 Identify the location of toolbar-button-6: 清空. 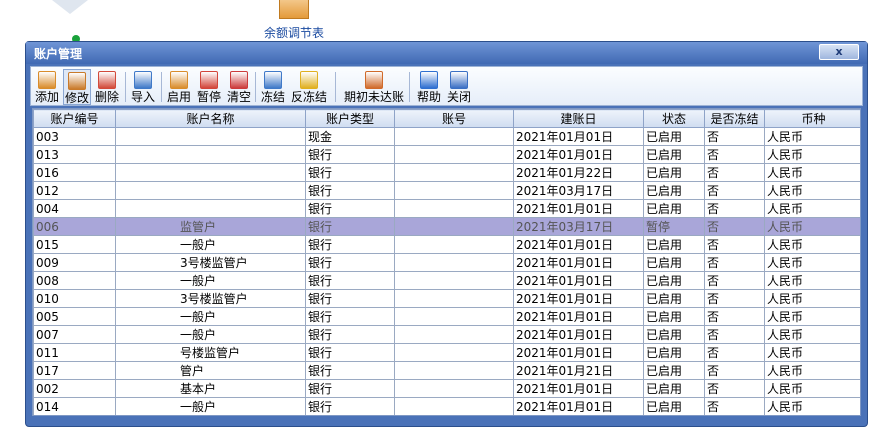
(239, 87).